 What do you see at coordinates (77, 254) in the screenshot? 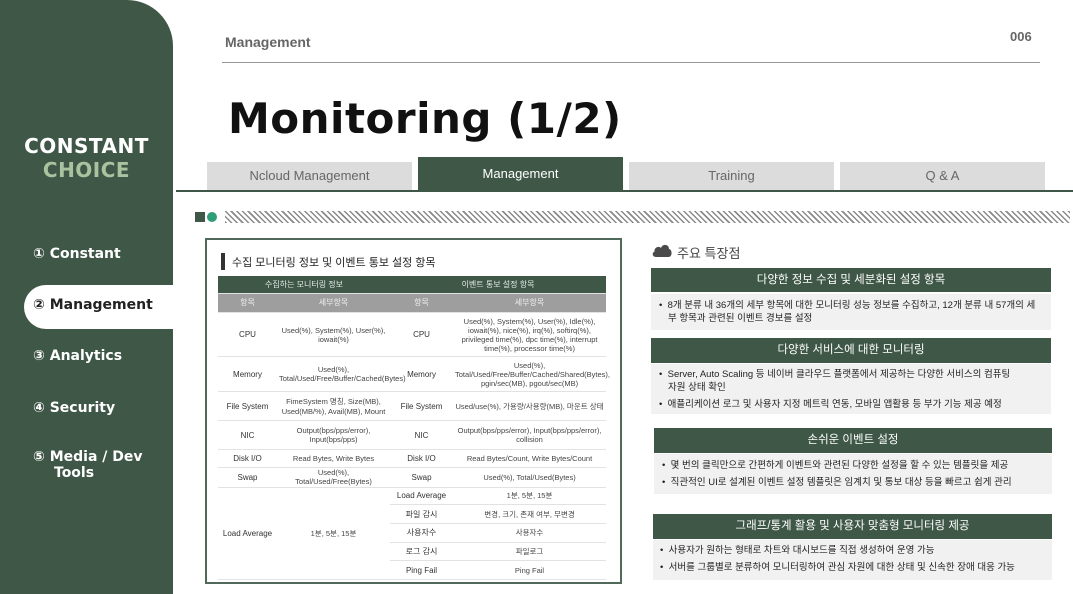
I see `sidebar-item-constant: ① Constant` at bounding box center [77, 254].